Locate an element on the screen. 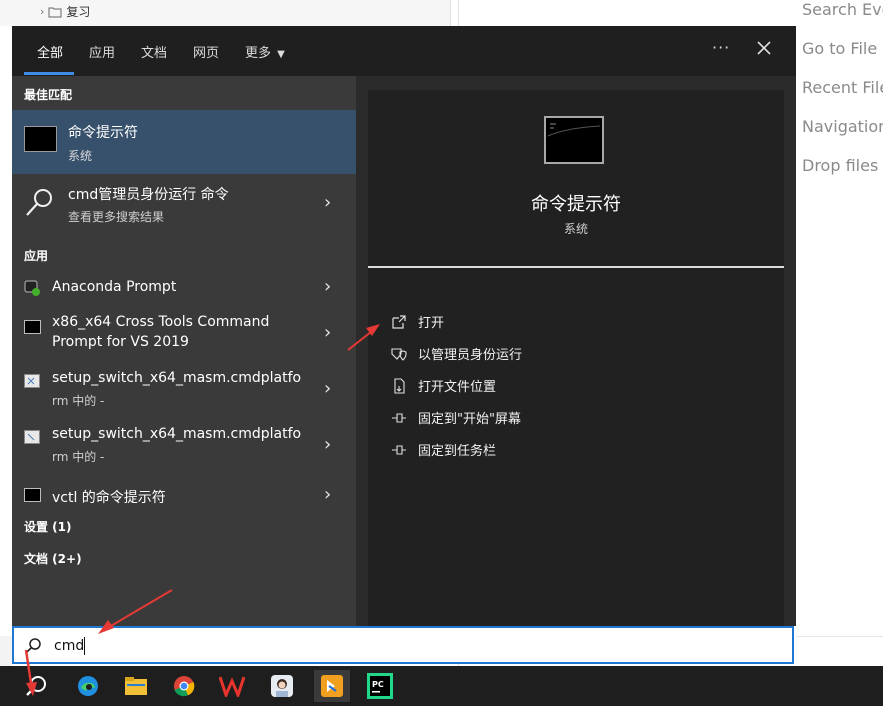  terminal-glyph is located at coordinates (574, 130).